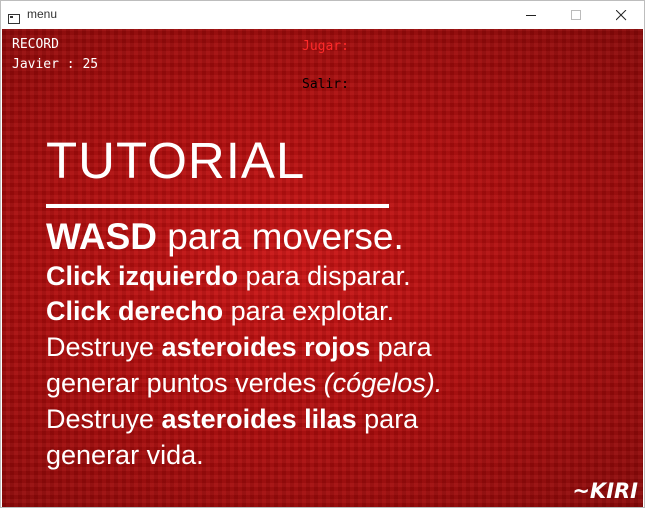 Image resolution: width=645 pixels, height=508 pixels. Describe the element at coordinates (220, 311) in the screenshot. I see `tutorial-line-explode: Click derecho para explotar.` at that location.